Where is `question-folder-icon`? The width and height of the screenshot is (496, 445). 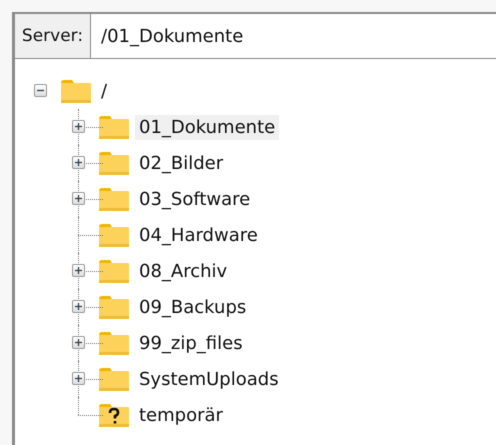
question-folder-icon is located at coordinates (114, 415).